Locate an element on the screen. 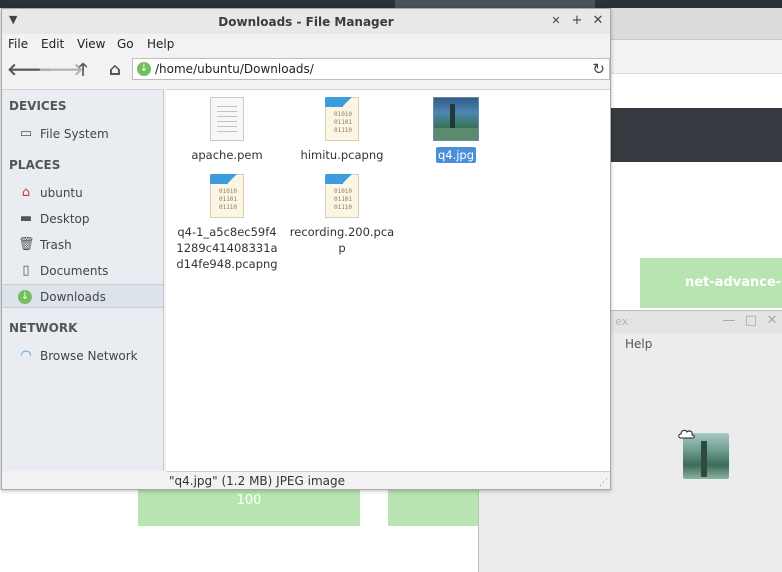  menu-help: Help is located at coordinates (160, 44).